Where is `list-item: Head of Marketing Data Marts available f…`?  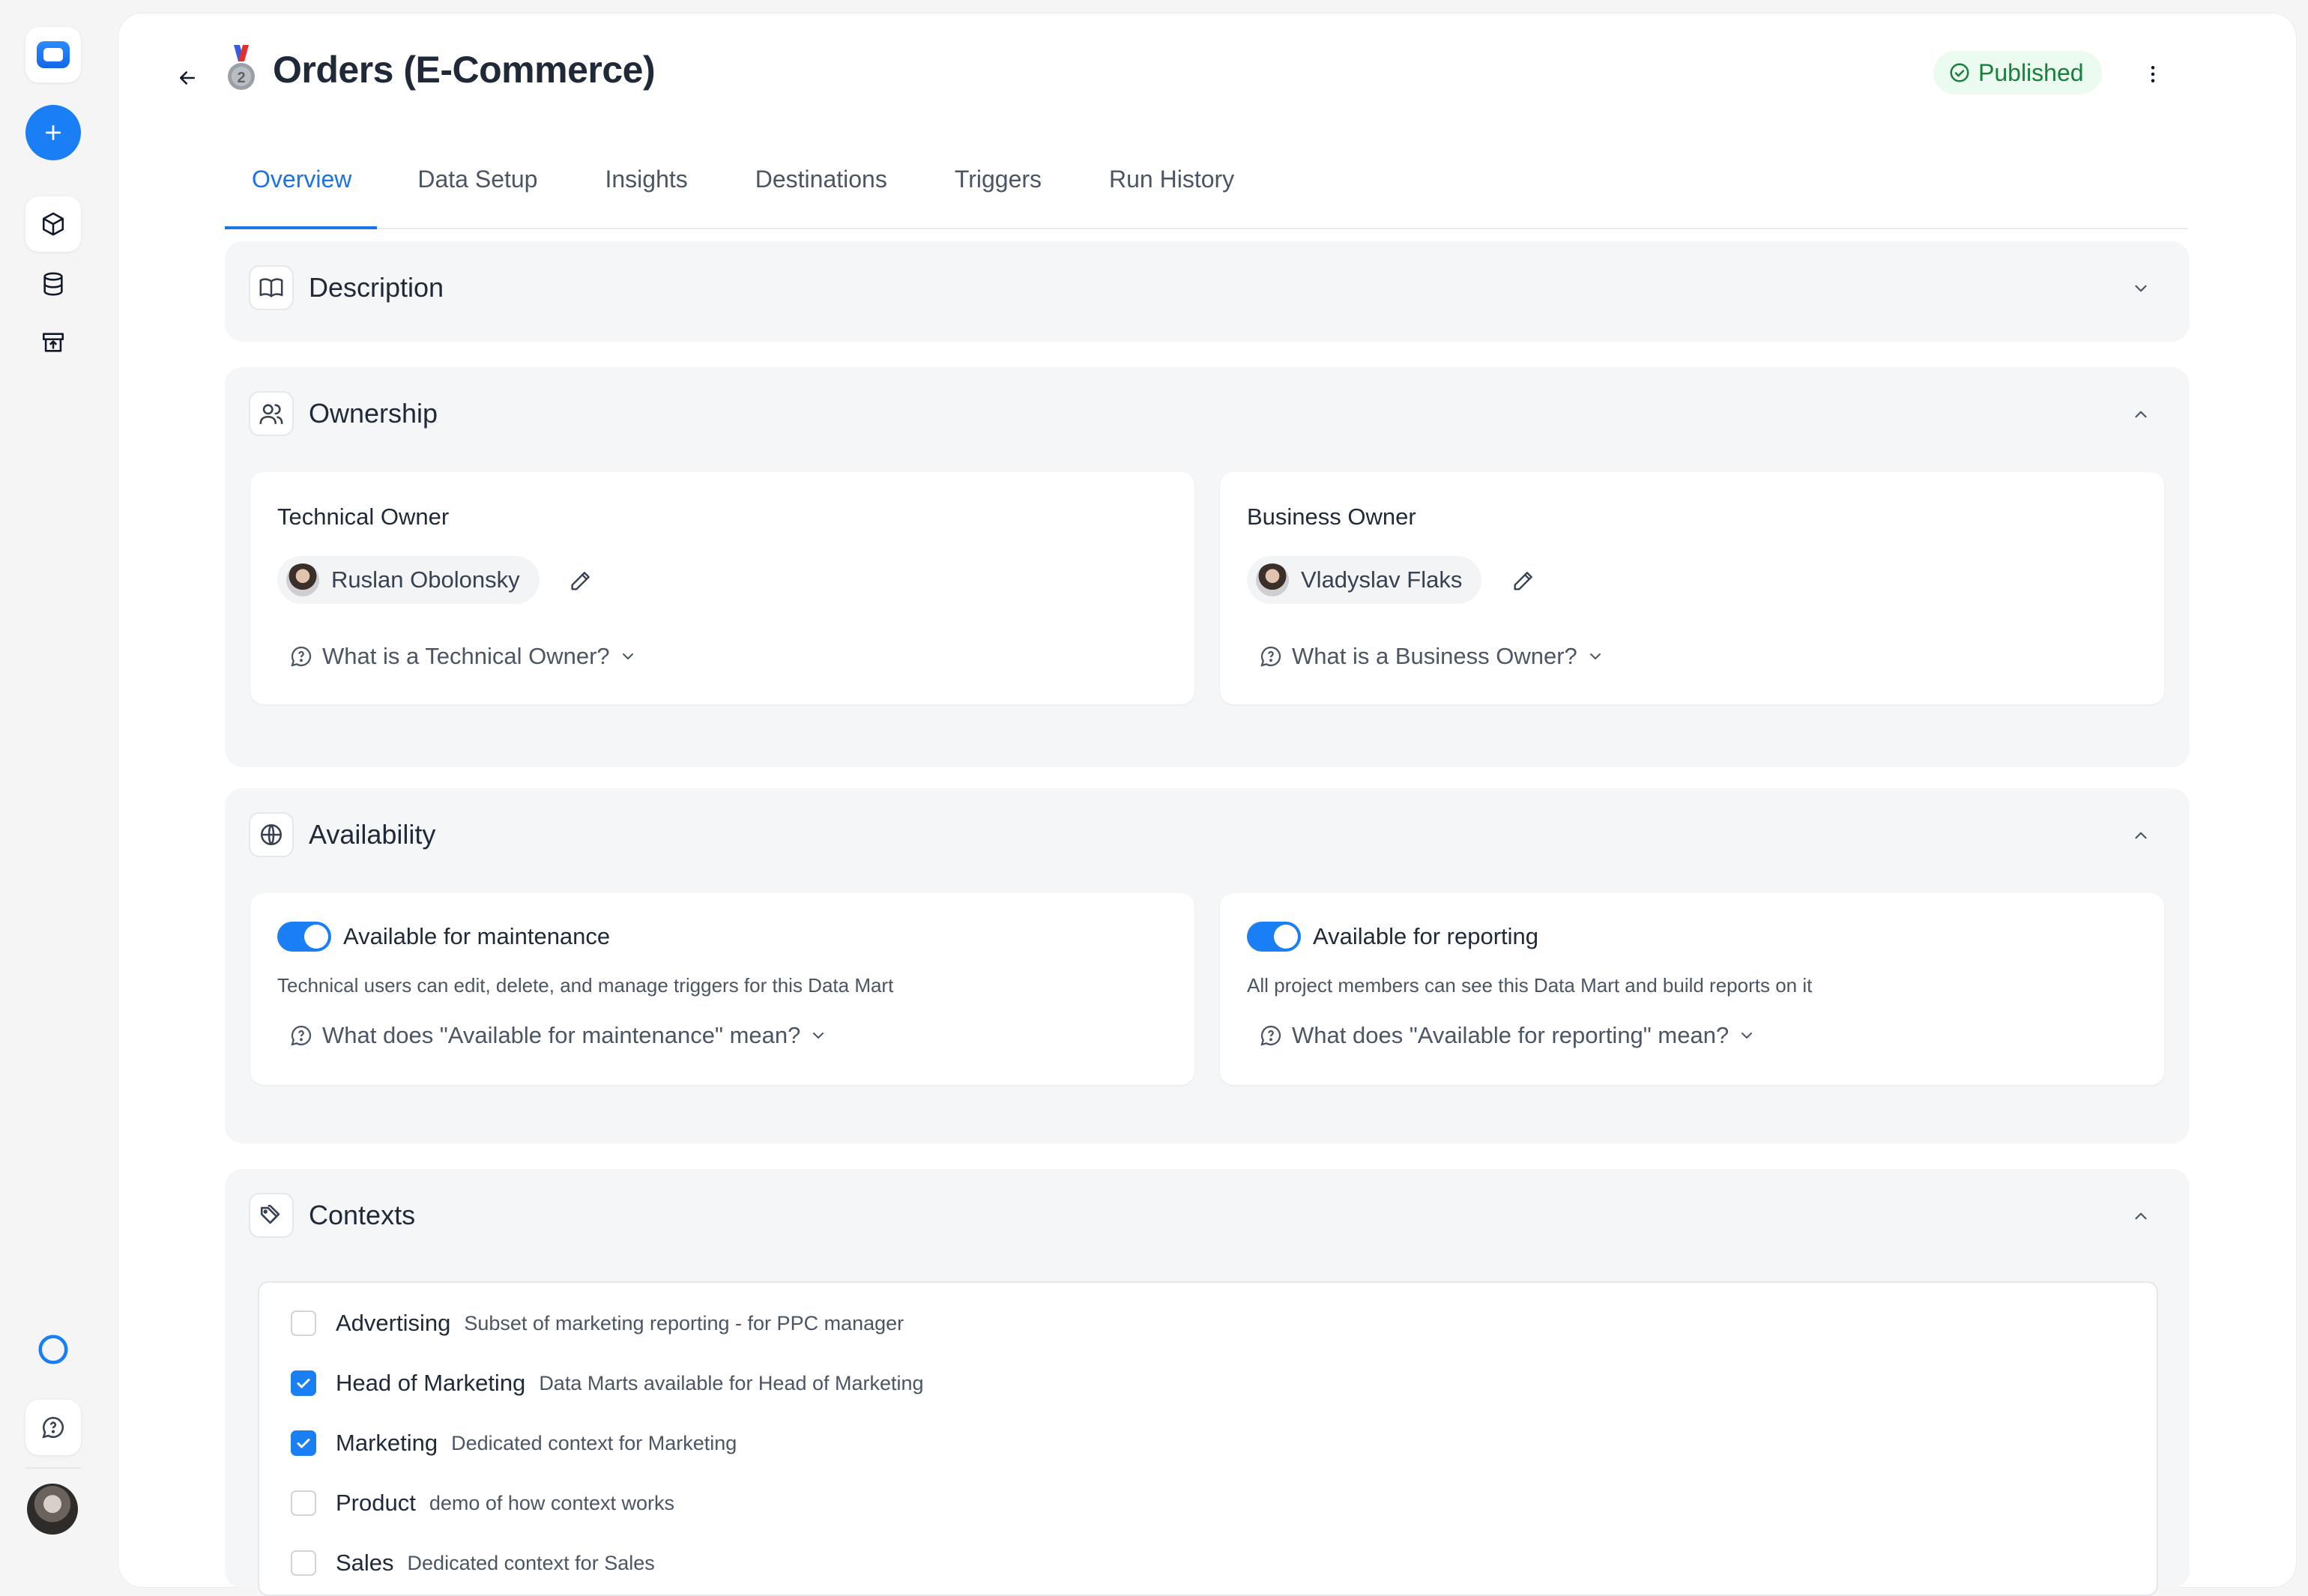
list-item: Head of Marketing Data Marts available f… is located at coordinates (607, 1383).